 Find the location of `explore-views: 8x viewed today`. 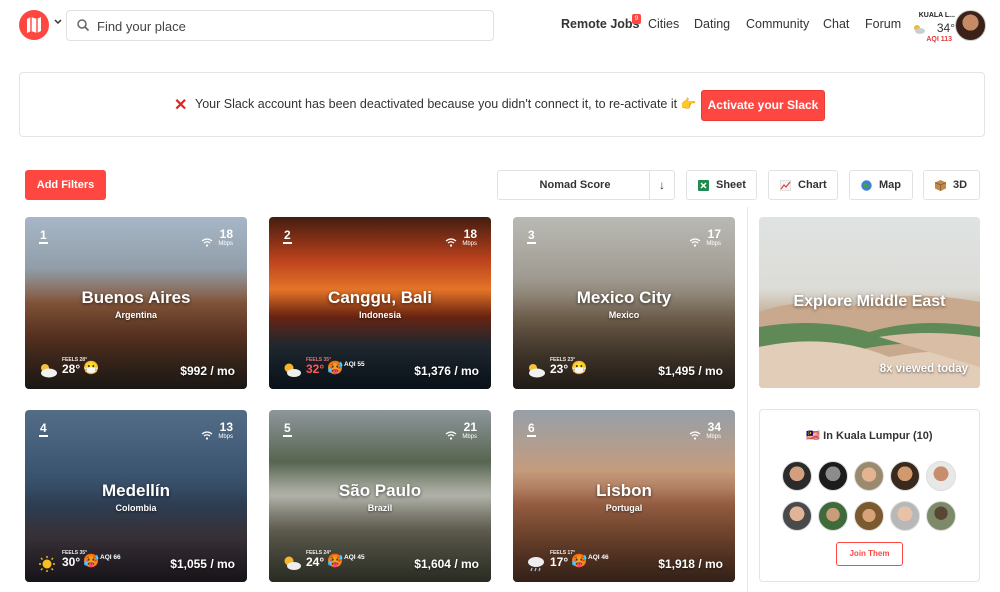

explore-views: 8x viewed today is located at coordinates (923, 369).